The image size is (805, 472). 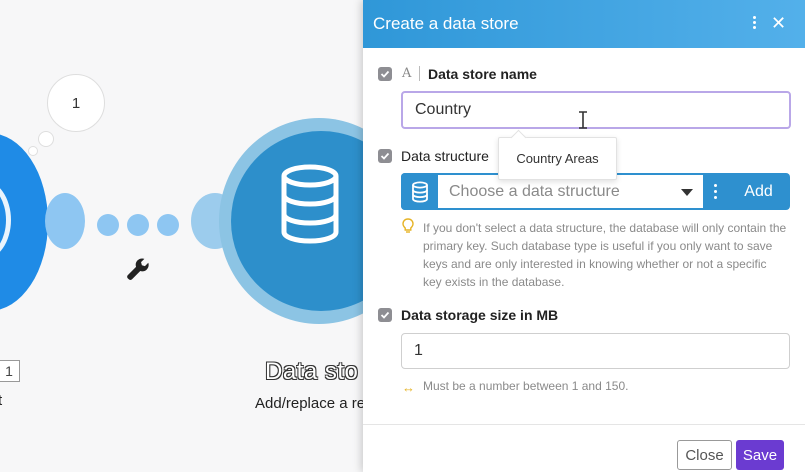 What do you see at coordinates (754, 24) in the screenshot?
I see `more-options-icon` at bounding box center [754, 24].